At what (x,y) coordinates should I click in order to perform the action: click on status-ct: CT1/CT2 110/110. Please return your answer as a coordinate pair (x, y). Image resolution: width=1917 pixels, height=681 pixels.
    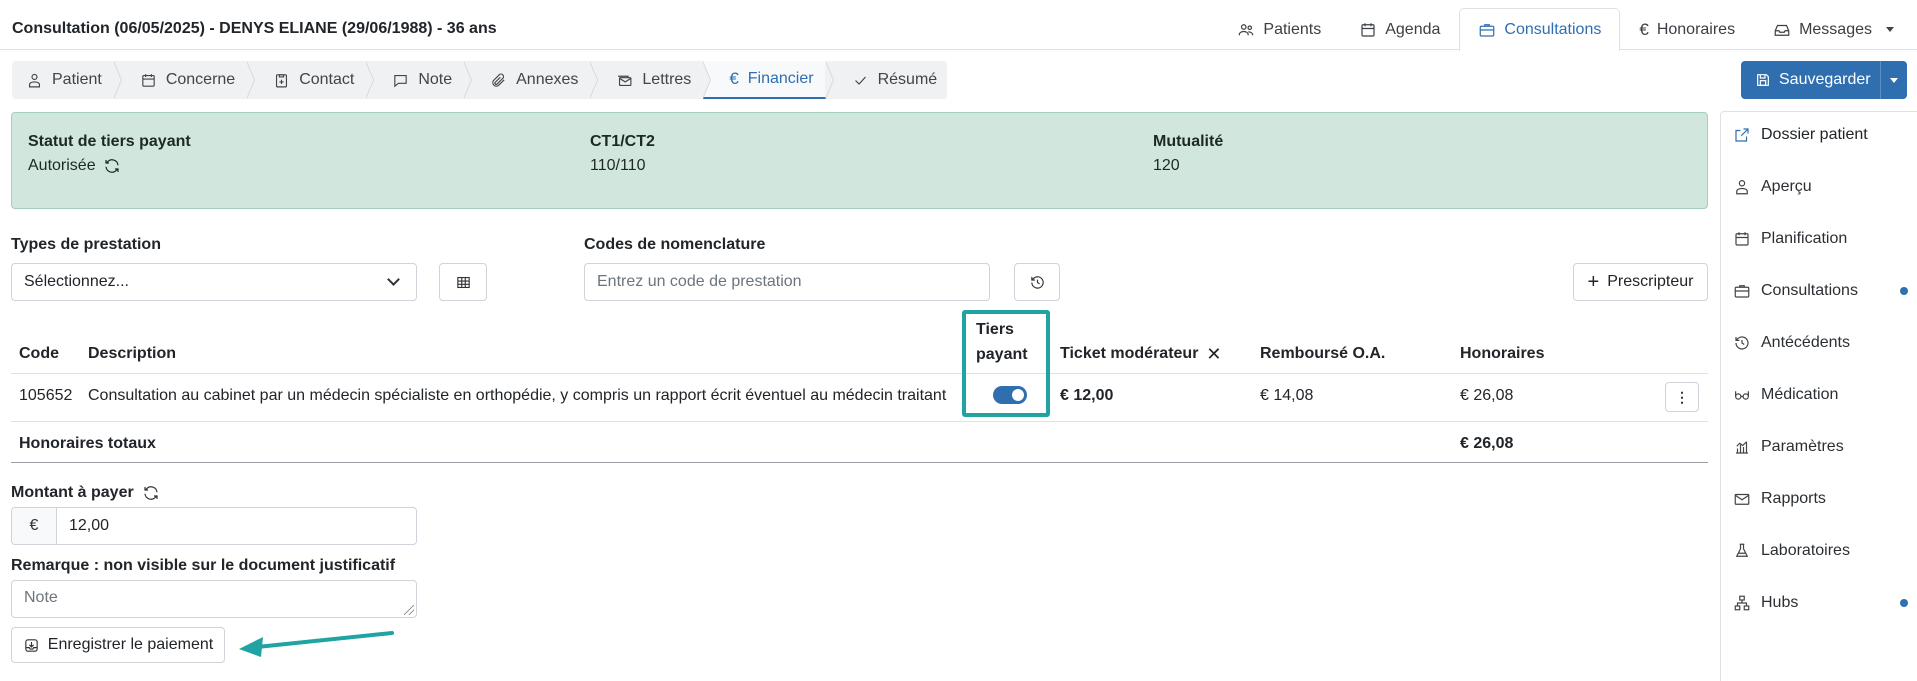
    Looking at the image, I should click on (622, 154).